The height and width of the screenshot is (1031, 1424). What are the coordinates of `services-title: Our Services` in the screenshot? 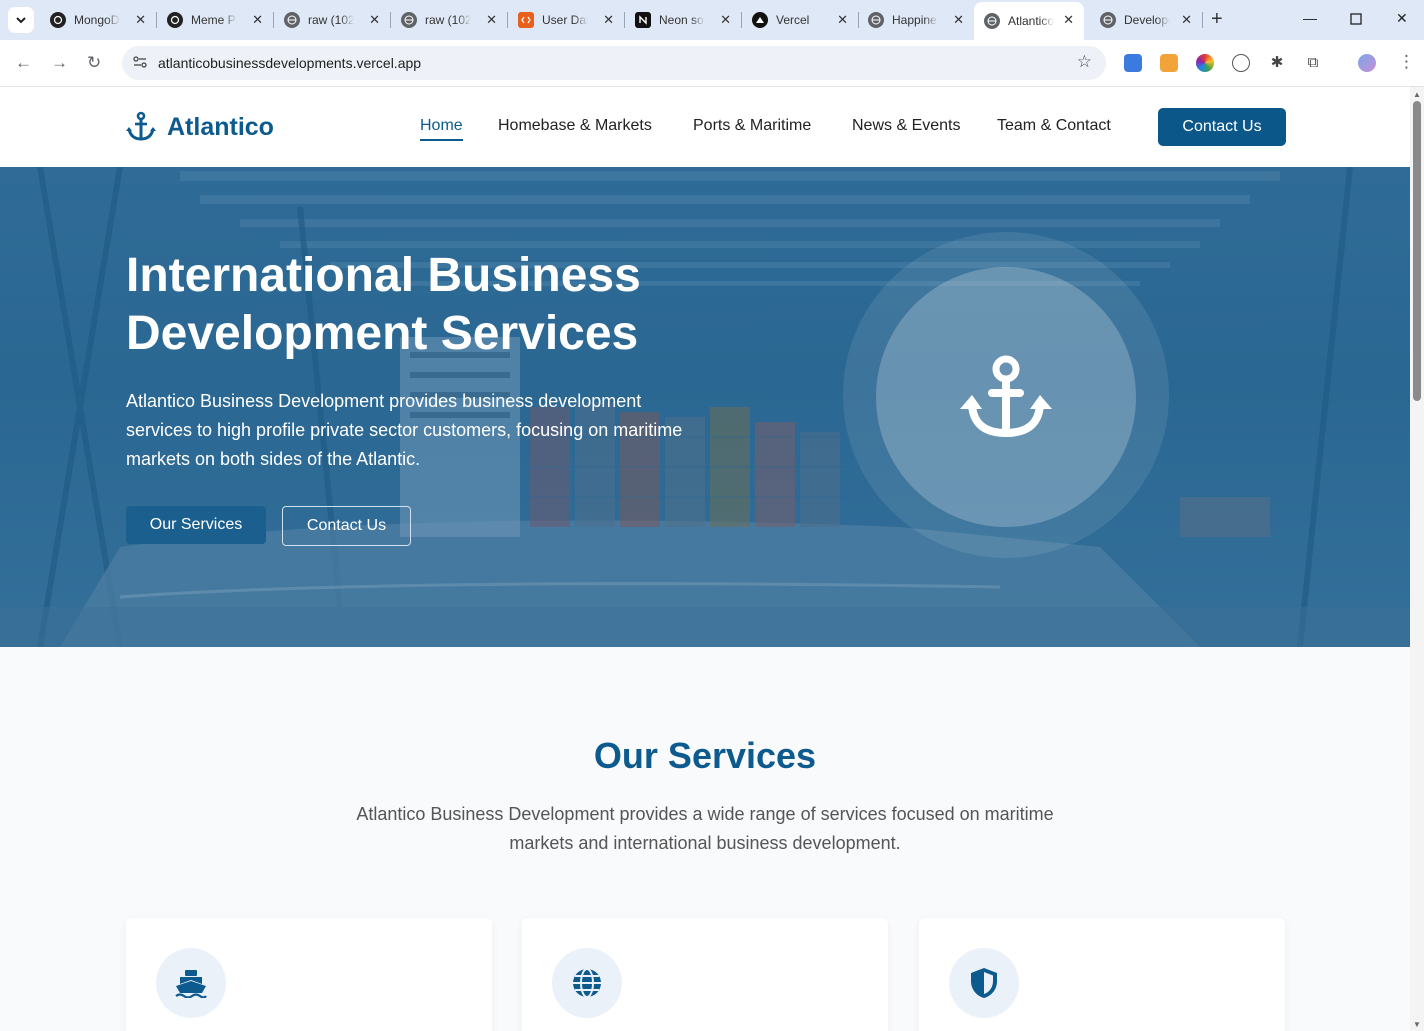 It's located at (705, 755).